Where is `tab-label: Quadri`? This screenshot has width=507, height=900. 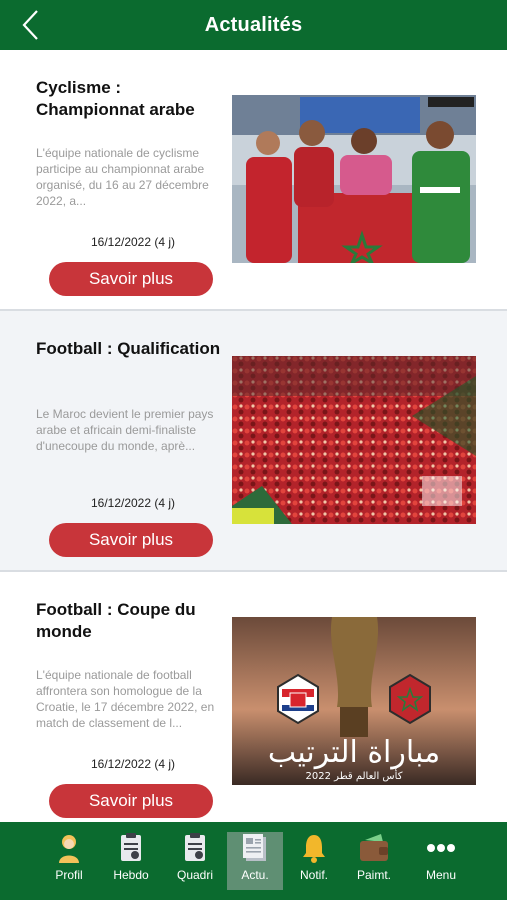 tab-label: Quadri is located at coordinates (195, 875).